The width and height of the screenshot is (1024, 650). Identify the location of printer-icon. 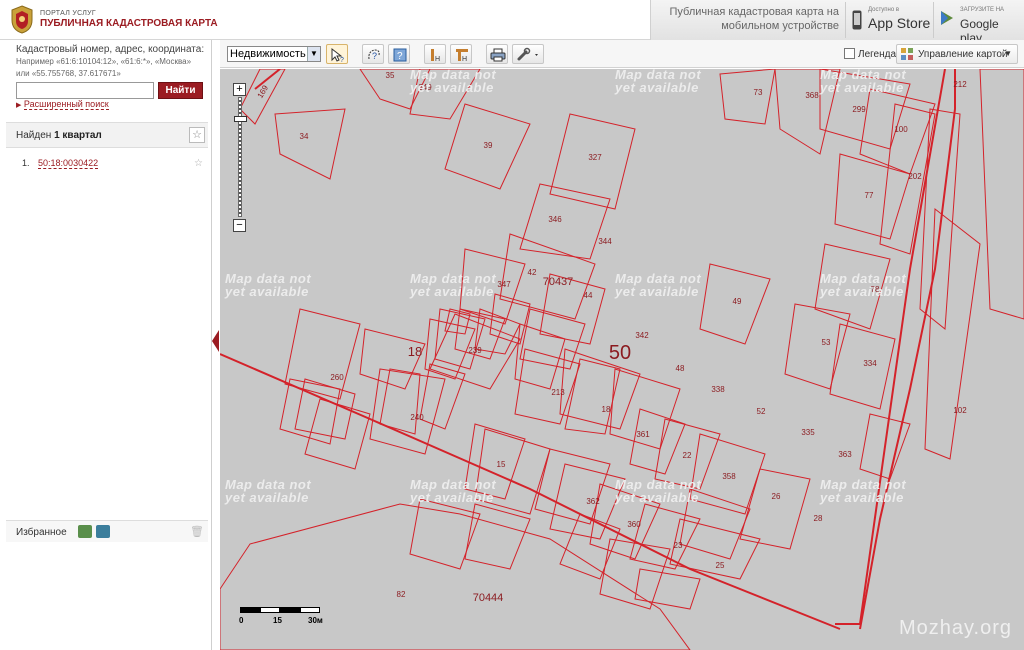
(498, 55).